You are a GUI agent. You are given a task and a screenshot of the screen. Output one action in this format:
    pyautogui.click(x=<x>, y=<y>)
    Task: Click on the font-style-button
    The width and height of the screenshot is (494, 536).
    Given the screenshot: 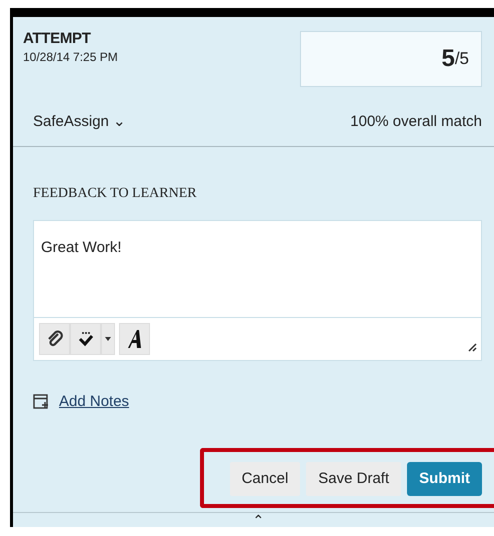 What is the action you would take?
    pyautogui.click(x=134, y=339)
    